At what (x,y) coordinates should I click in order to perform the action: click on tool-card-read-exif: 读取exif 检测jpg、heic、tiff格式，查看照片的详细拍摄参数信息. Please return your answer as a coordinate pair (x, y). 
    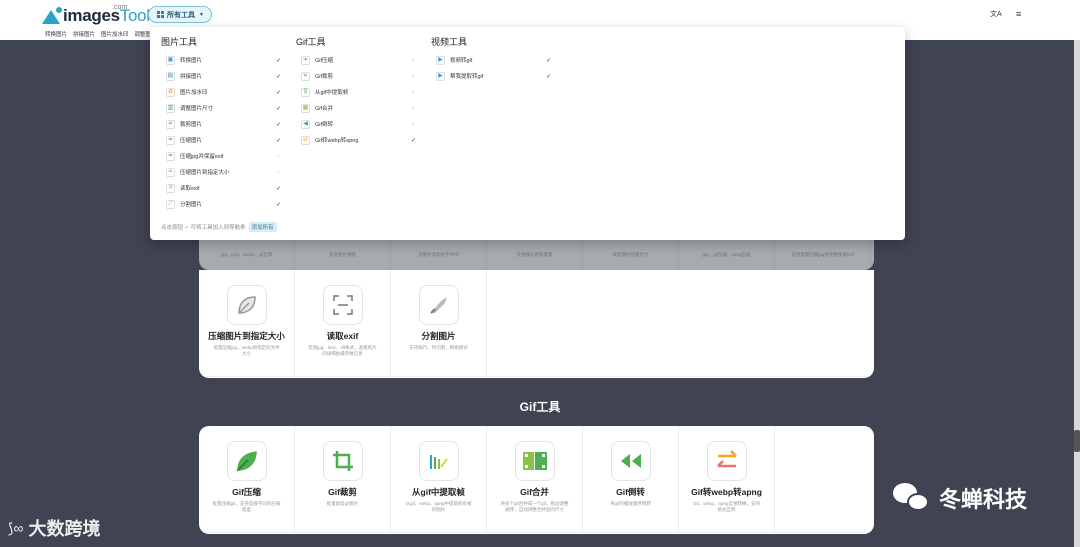
    Looking at the image, I should click on (343, 323).